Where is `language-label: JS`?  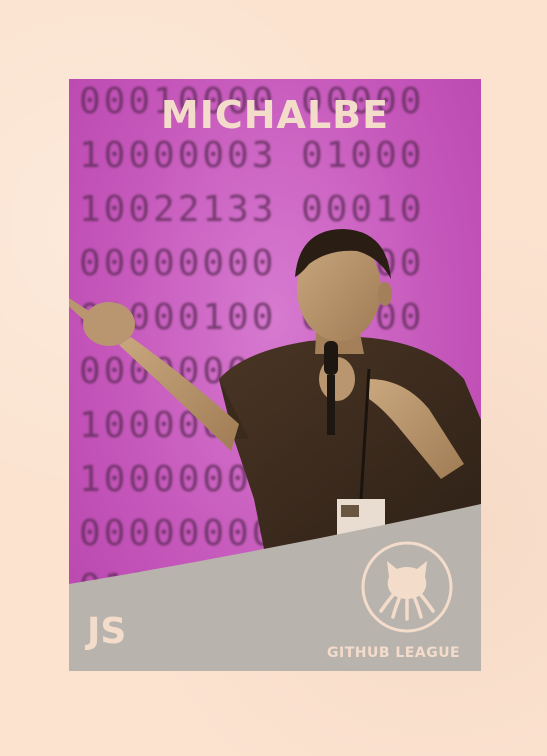
language-label: JS is located at coordinates (107, 631).